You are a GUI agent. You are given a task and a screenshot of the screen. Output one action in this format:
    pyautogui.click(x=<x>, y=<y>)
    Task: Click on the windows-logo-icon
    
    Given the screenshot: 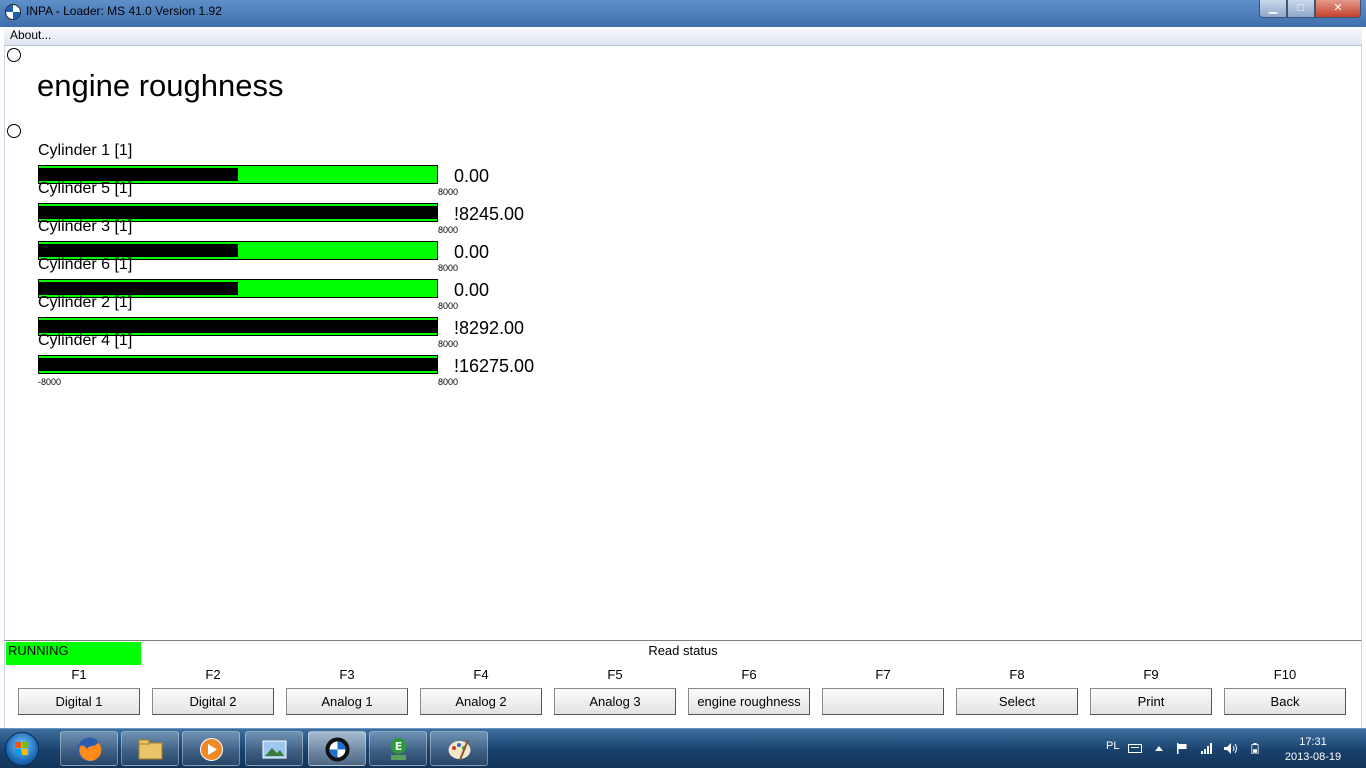 What is the action you would take?
    pyautogui.click(x=22, y=749)
    